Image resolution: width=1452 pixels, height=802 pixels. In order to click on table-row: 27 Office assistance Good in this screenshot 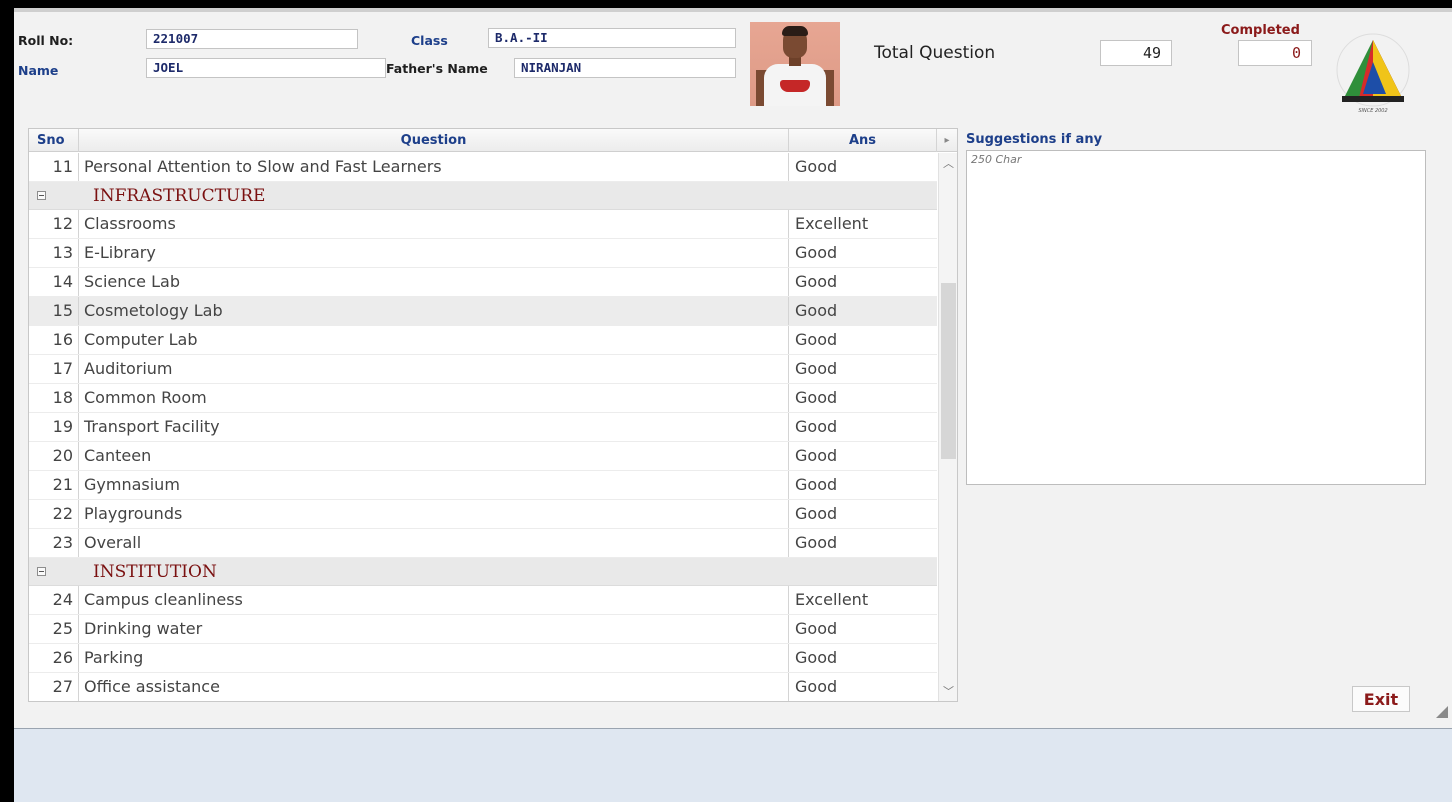, I will do `click(483, 687)`.